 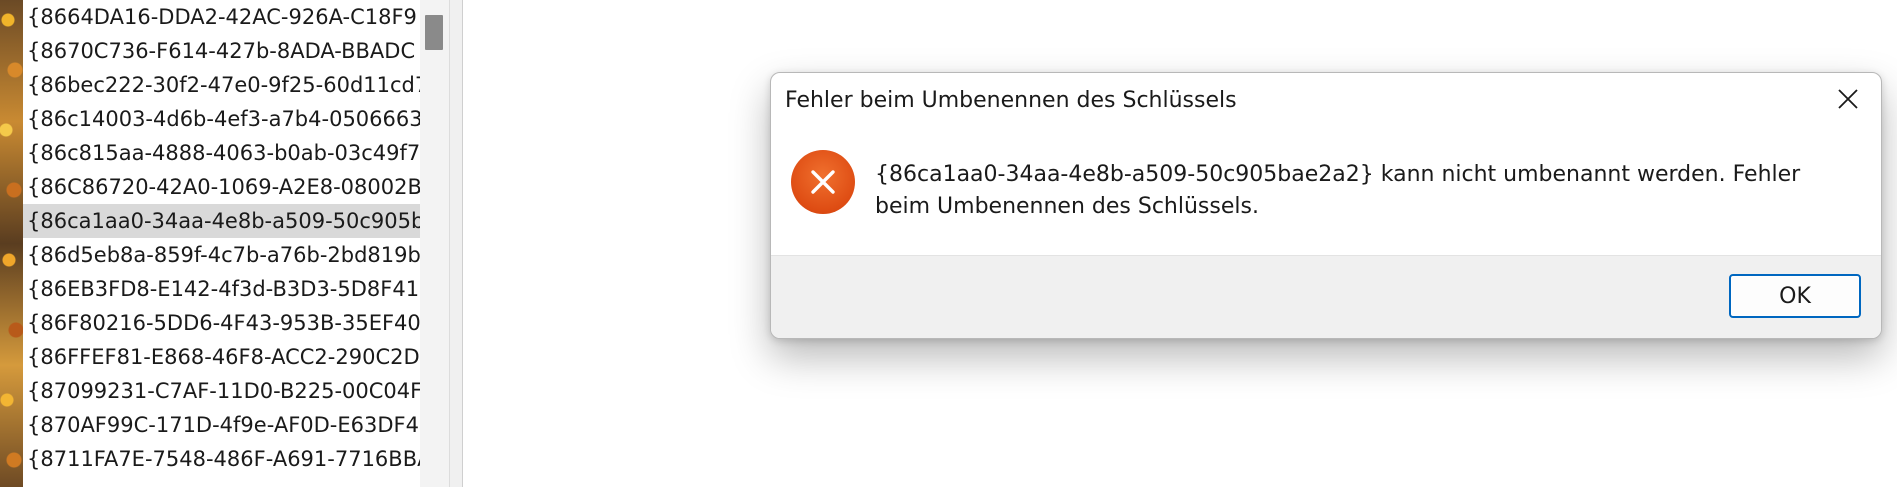 I want to click on list-item: {86FFEF81-E868-46F8-ACC2-290C2D, so click(x=221, y=357).